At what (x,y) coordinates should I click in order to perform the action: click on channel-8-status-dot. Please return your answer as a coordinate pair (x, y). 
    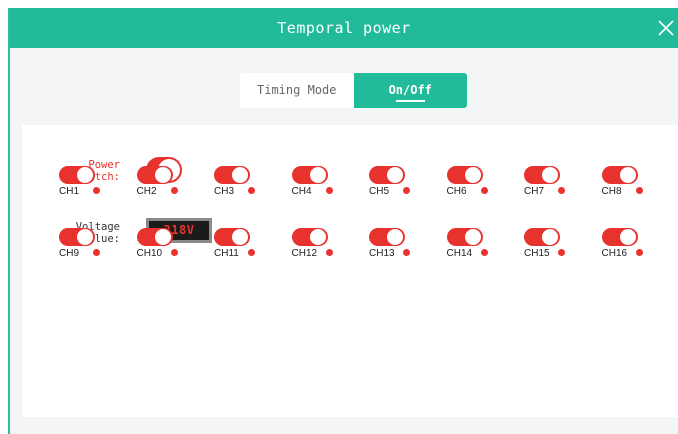
    Looking at the image, I should click on (639, 190).